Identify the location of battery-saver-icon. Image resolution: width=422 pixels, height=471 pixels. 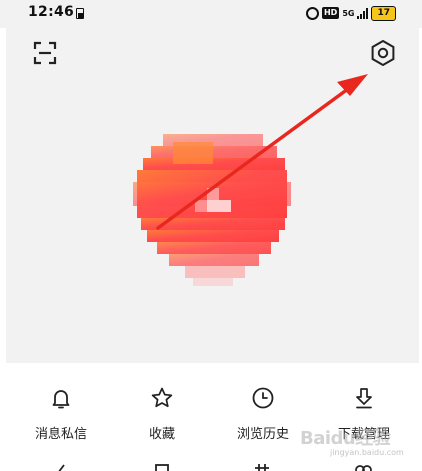
(80, 13).